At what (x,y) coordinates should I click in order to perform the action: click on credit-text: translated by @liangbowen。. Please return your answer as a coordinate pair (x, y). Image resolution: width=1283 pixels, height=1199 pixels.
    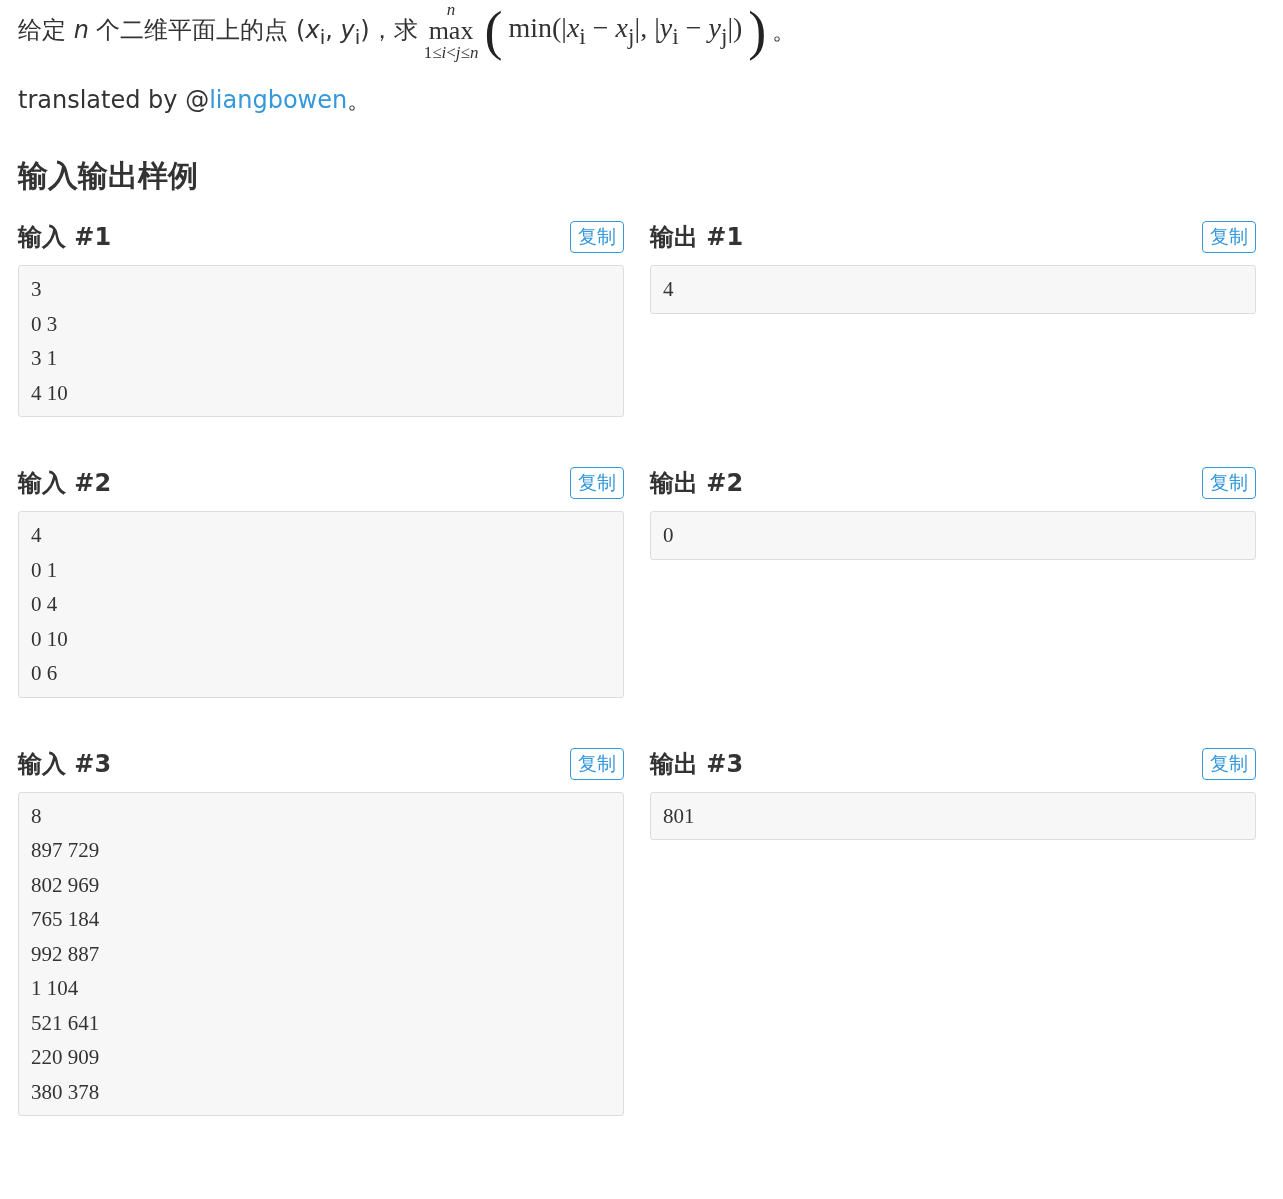
    Looking at the image, I should click on (195, 100).